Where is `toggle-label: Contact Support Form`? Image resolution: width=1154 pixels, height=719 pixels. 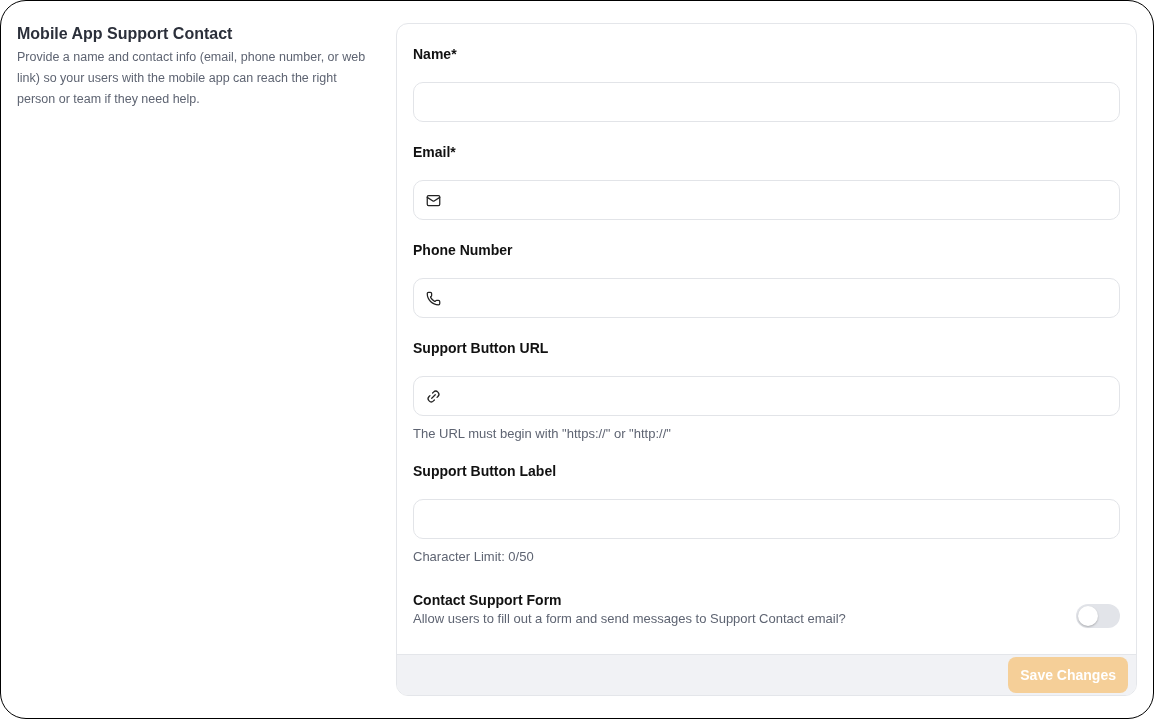 toggle-label: Contact Support Form is located at coordinates (488, 600).